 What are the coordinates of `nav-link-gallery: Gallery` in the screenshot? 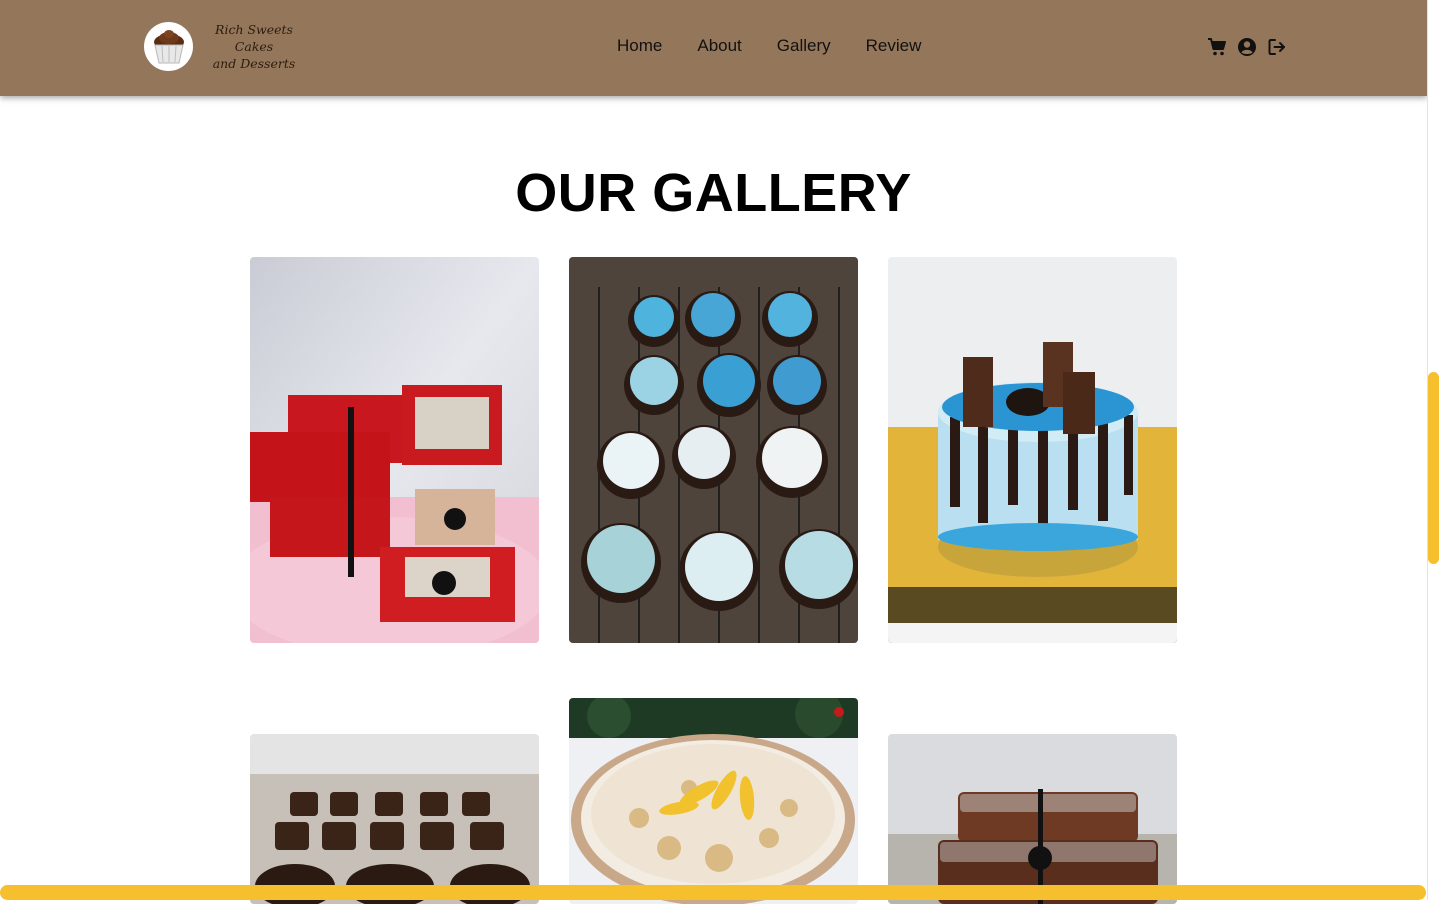 It's located at (804, 46).